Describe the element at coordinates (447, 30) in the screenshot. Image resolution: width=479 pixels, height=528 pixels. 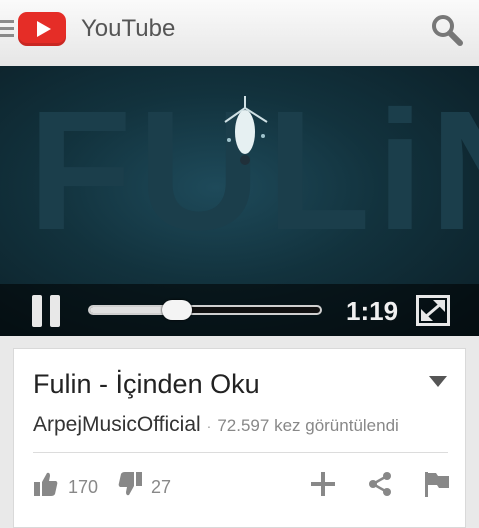
I see `search-icon` at that location.